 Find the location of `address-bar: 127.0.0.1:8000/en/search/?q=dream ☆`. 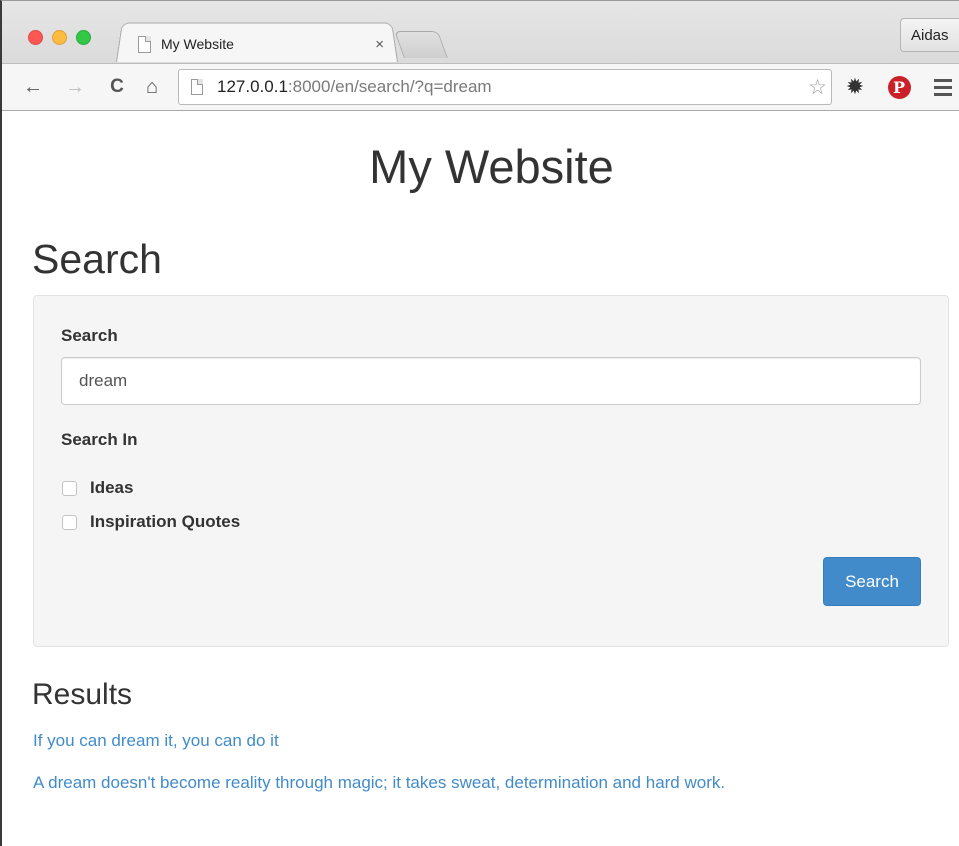

address-bar: 127.0.0.1:8000/en/search/?q=dream ☆ is located at coordinates (505, 87).